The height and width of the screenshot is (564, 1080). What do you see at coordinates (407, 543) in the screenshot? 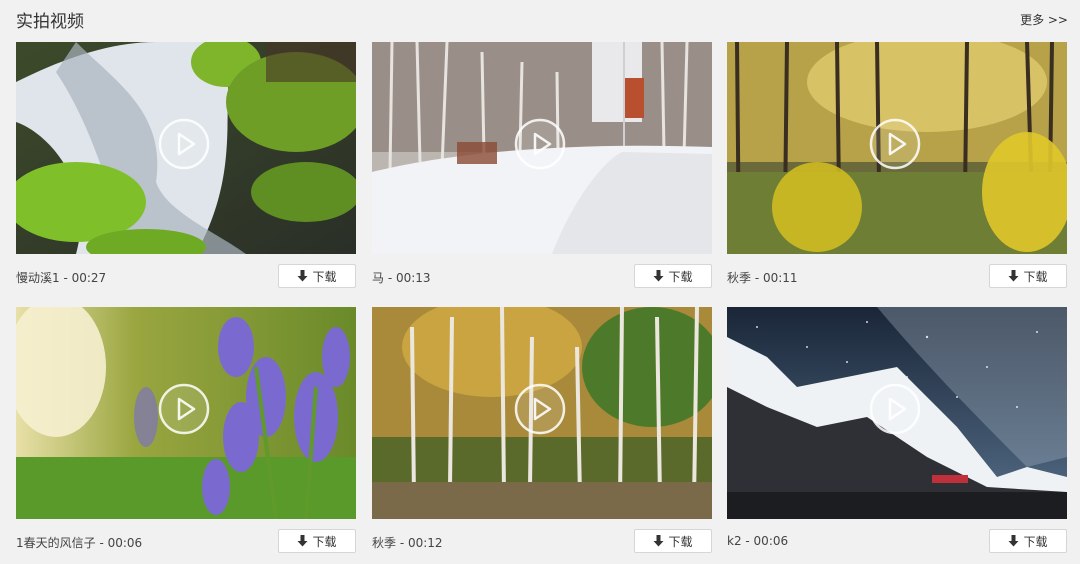
I see `video-caption: 秋季 - 00:12` at bounding box center [407, 543].